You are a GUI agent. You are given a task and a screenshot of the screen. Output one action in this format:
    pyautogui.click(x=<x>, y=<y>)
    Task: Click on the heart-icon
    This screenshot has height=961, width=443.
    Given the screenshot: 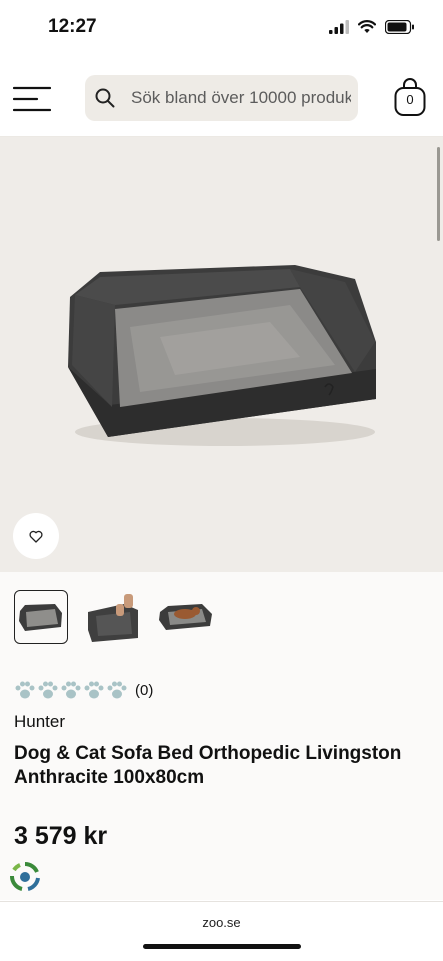 What is the action you would take?
    pyautogui.click(x=36, y=536)
    